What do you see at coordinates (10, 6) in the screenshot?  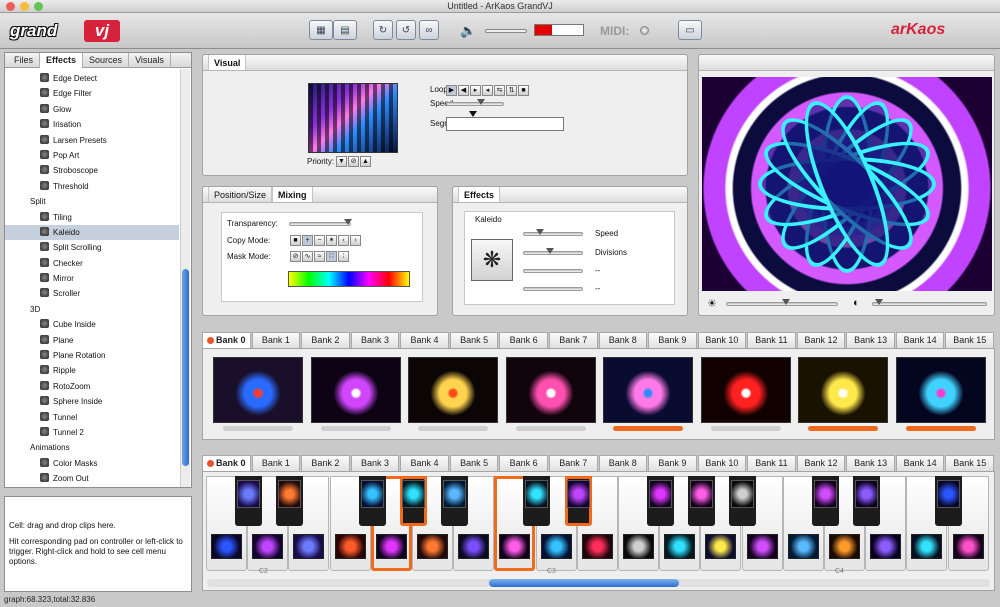 I see `close-window-button` at bounding box center [10, 6].